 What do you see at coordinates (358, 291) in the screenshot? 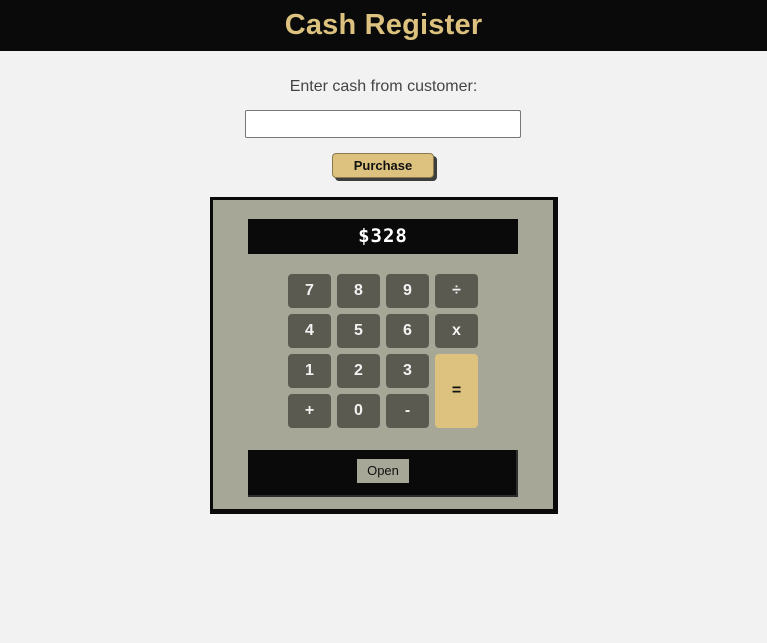
I see `key-8: 8` at bounding box center [358, 291].